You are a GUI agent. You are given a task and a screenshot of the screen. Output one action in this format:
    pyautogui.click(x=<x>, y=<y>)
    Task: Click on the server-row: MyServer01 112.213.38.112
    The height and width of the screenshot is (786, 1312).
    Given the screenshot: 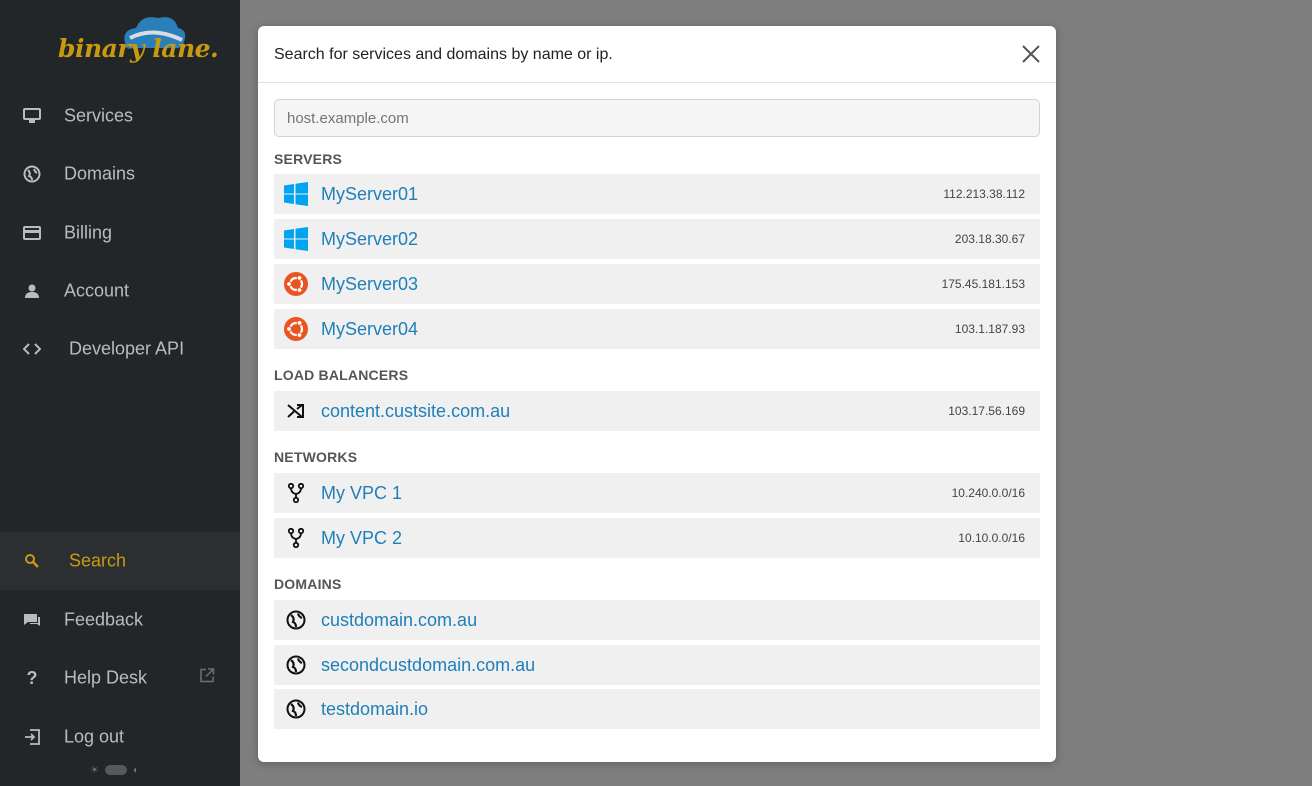 What is the action you would take?
    pyautogui.click(x=657, y=194)
    